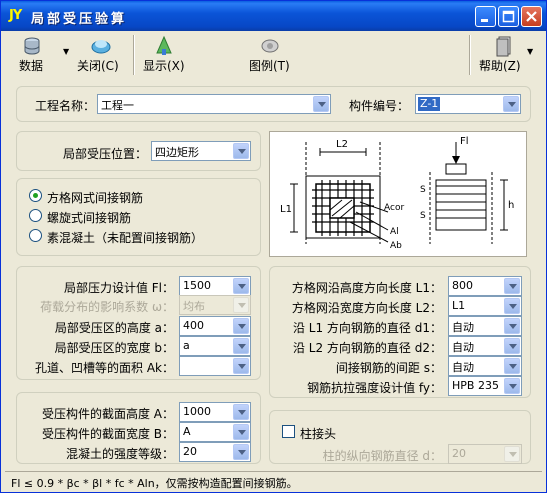  Describe the element at coordinates (367, 348) in the screenshot. I see `d2-label: 沿 L2 方向钢筋的直径 d2：` at that location.